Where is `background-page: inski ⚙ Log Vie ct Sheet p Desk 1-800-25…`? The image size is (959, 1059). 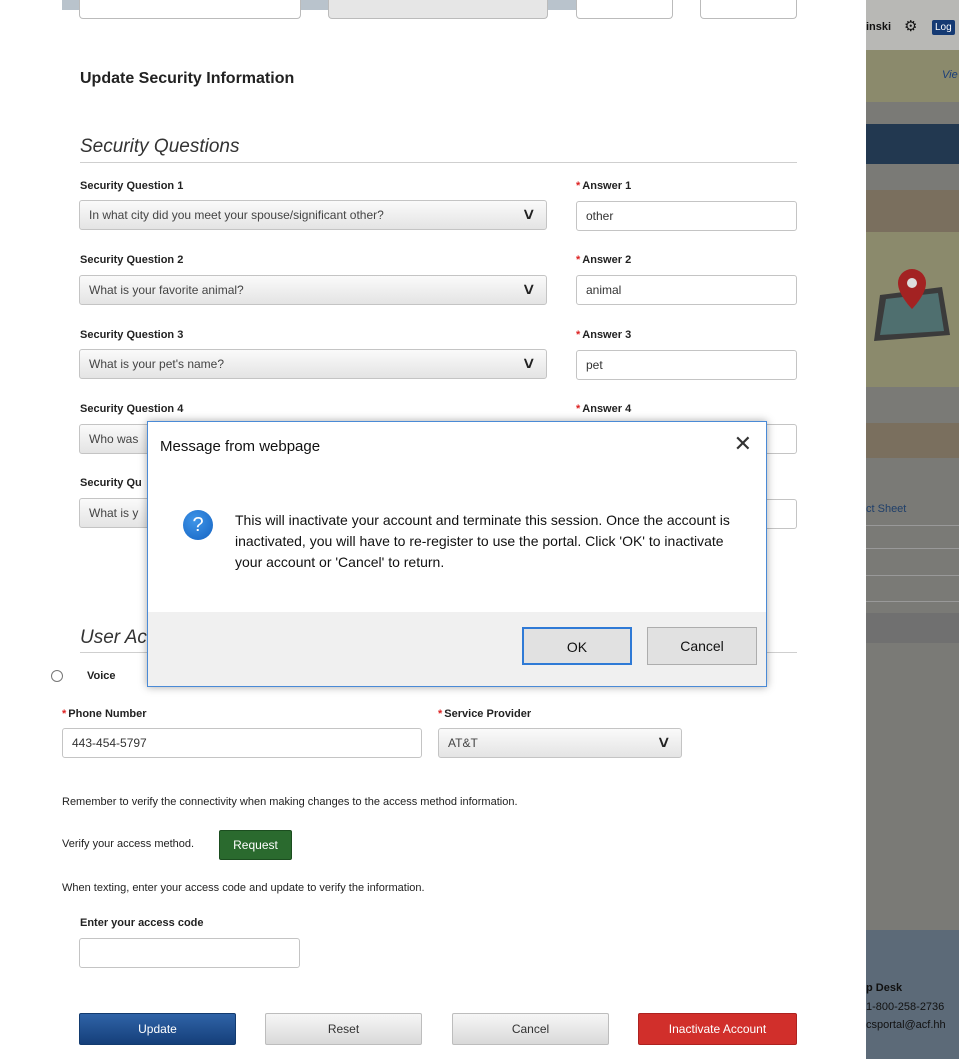 background-page: inski ⚙ Log Vie ct Sheet p Desk 1-800-25… is located at coordinates (912, 529).